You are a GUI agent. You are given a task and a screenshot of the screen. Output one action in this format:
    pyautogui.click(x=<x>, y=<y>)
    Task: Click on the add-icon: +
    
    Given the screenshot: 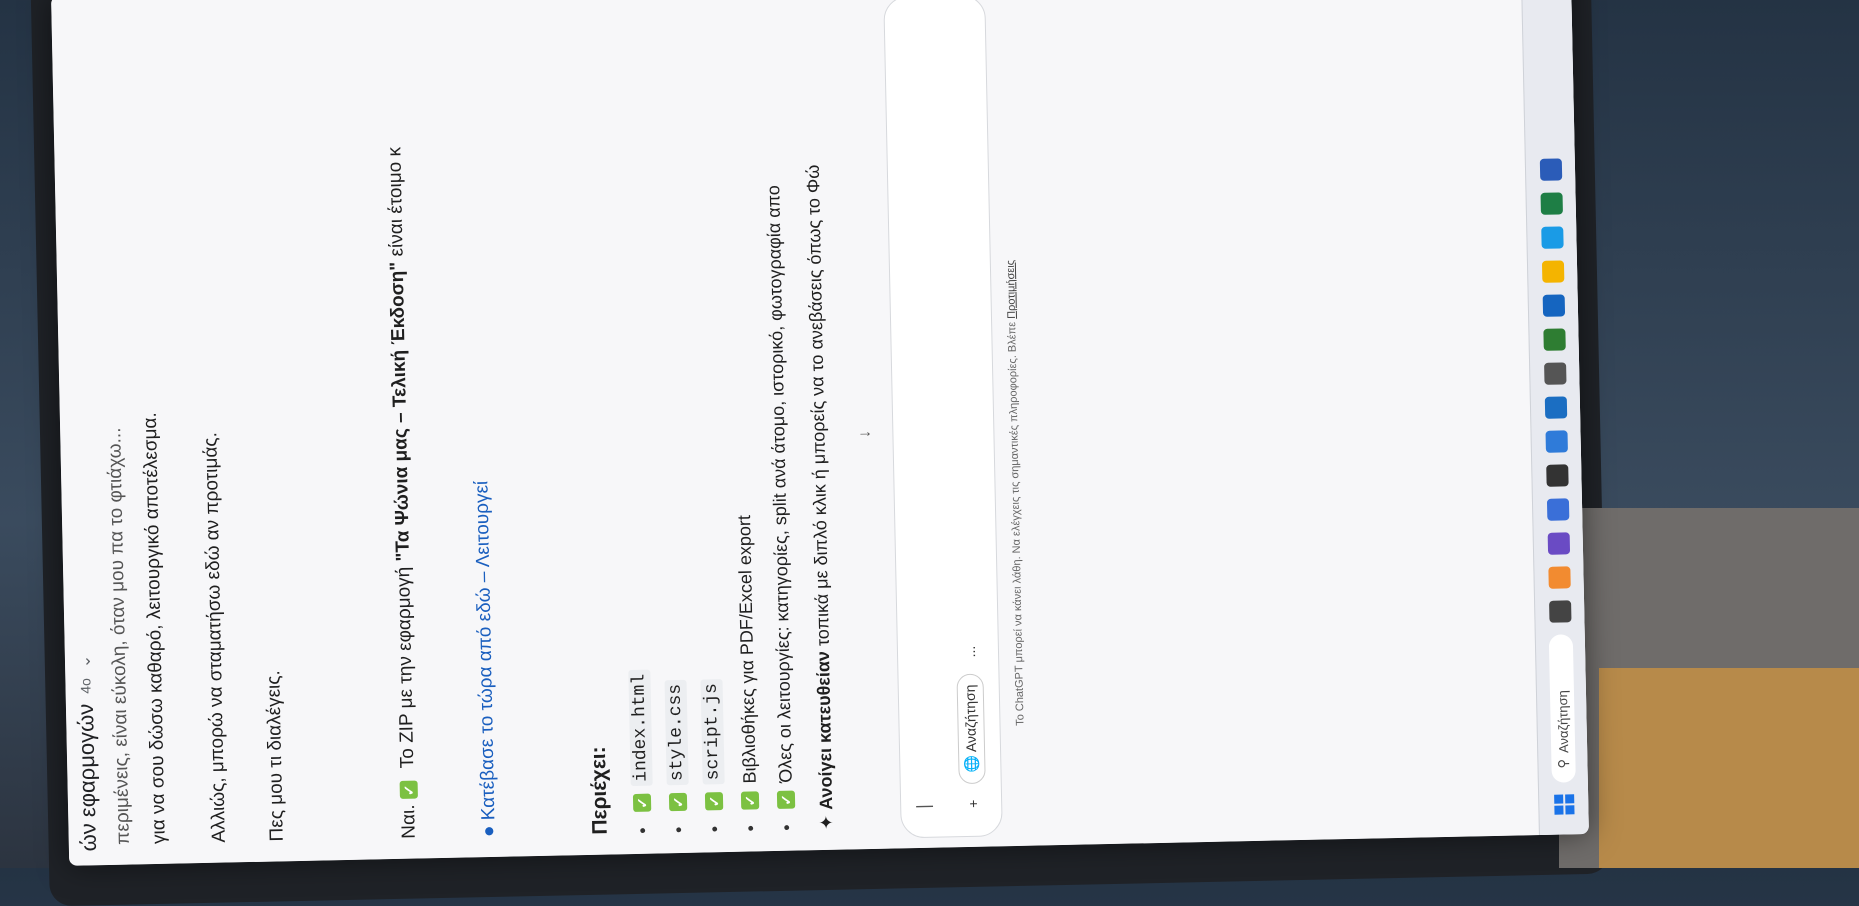 What is the action you would take?
    pyautogui.click(x=973, y=804)
    